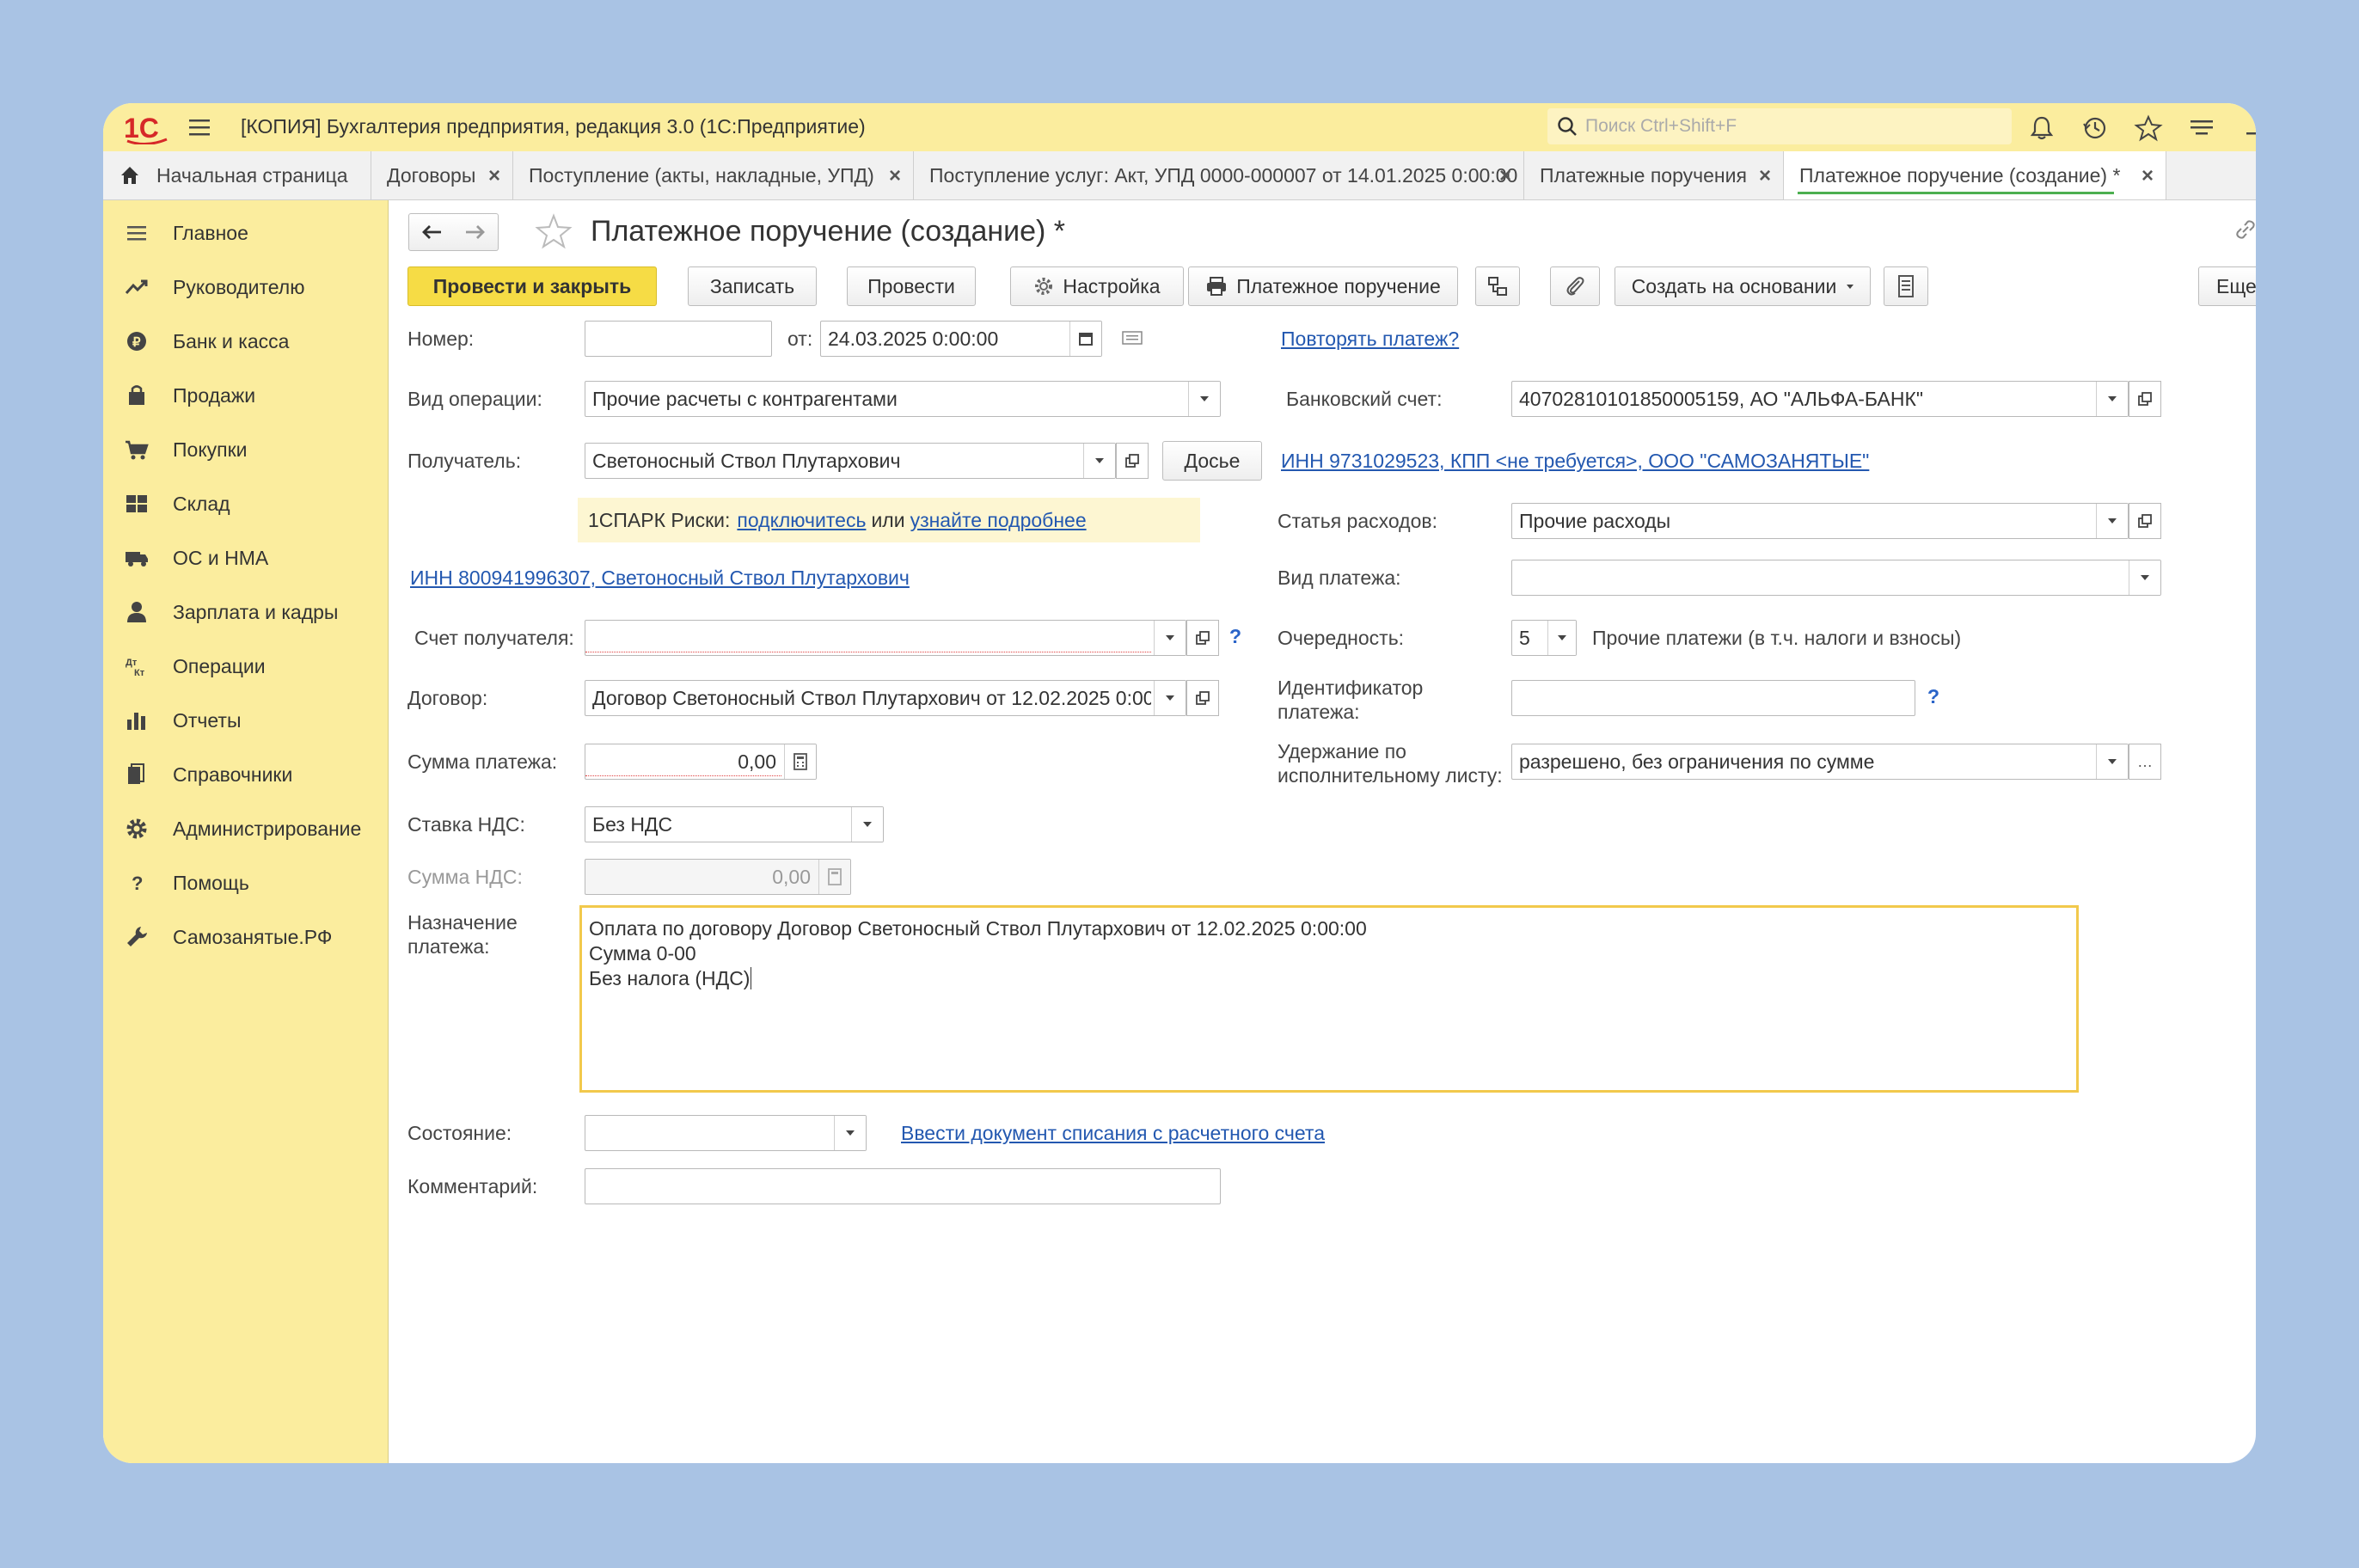 The height and width of the screenshot is (1568, 2359). I want to click on operation-type-select: Прочие расчеты с контрагентами, so click(903, 399).